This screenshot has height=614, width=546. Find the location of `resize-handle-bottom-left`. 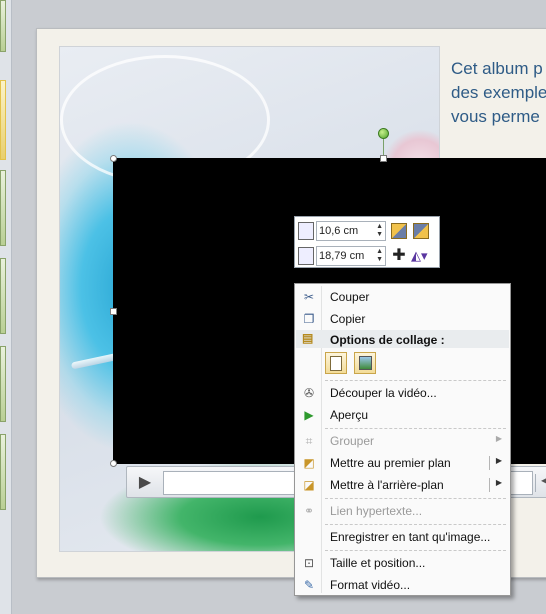

resize-handle-bottom-left is located at coordinates (113, 463).